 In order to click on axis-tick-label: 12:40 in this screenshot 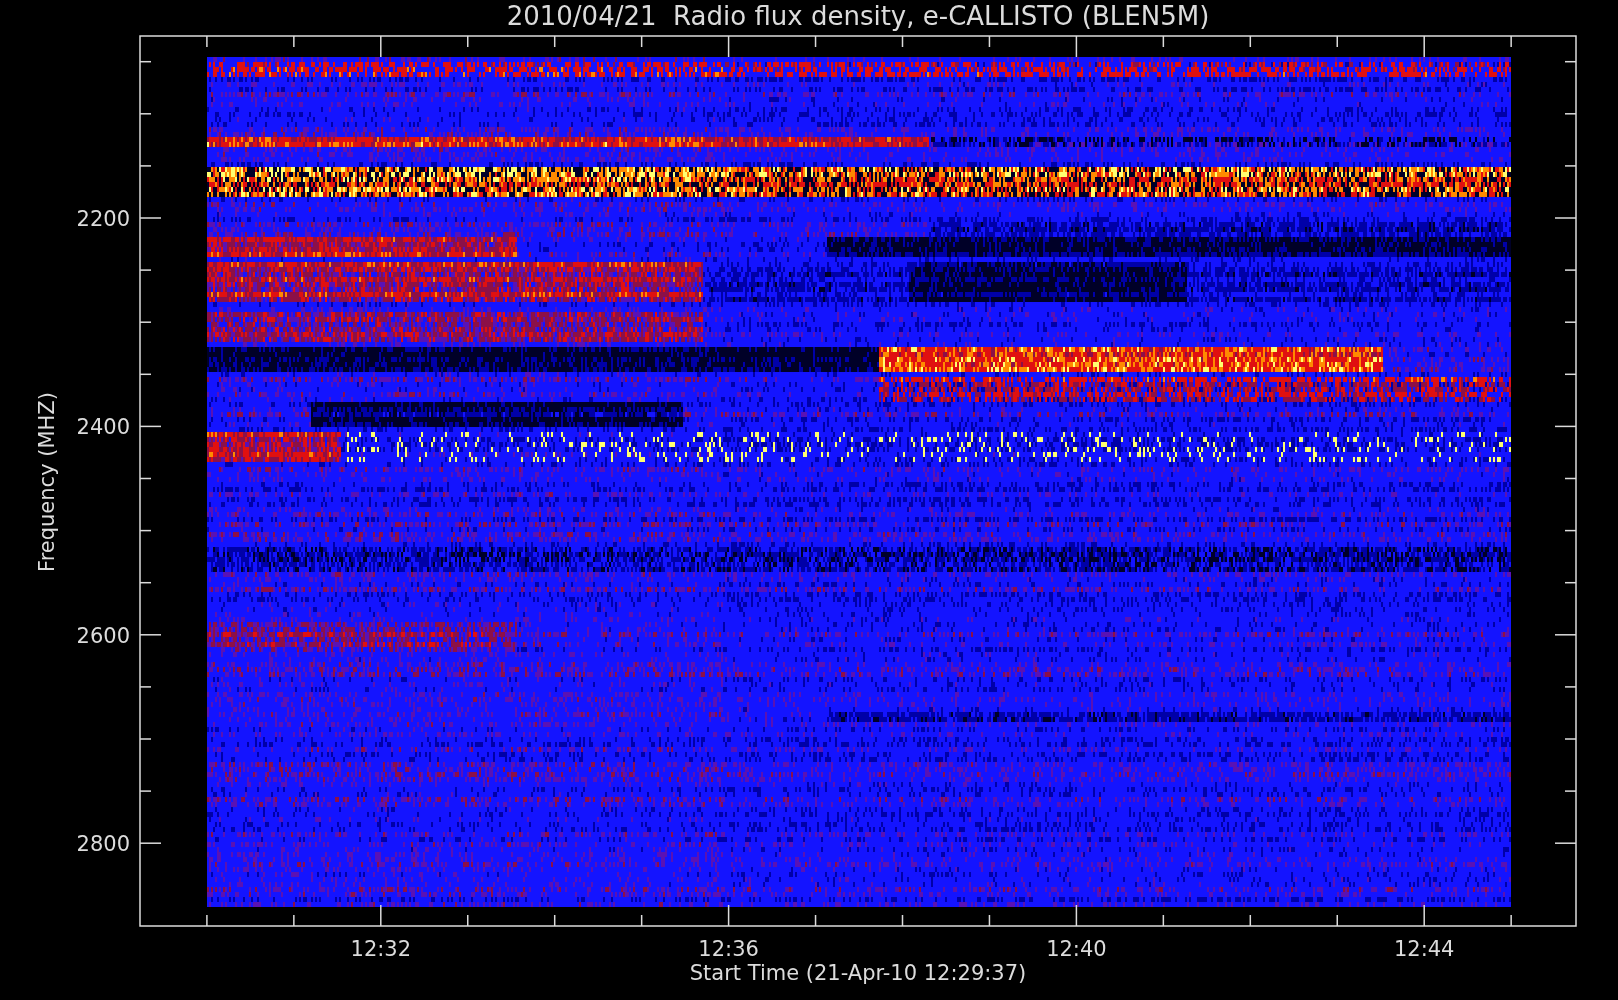, I will do `click(1076, 949)`.